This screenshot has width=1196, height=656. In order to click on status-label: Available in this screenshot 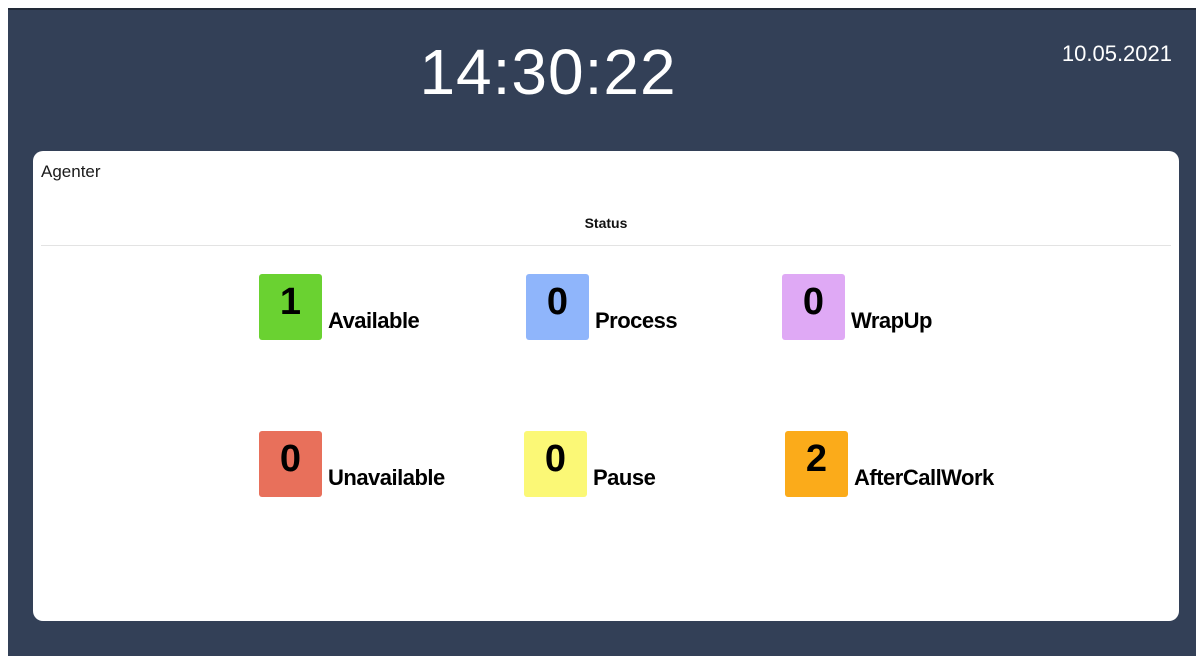, I will do `click(374, 320)`.